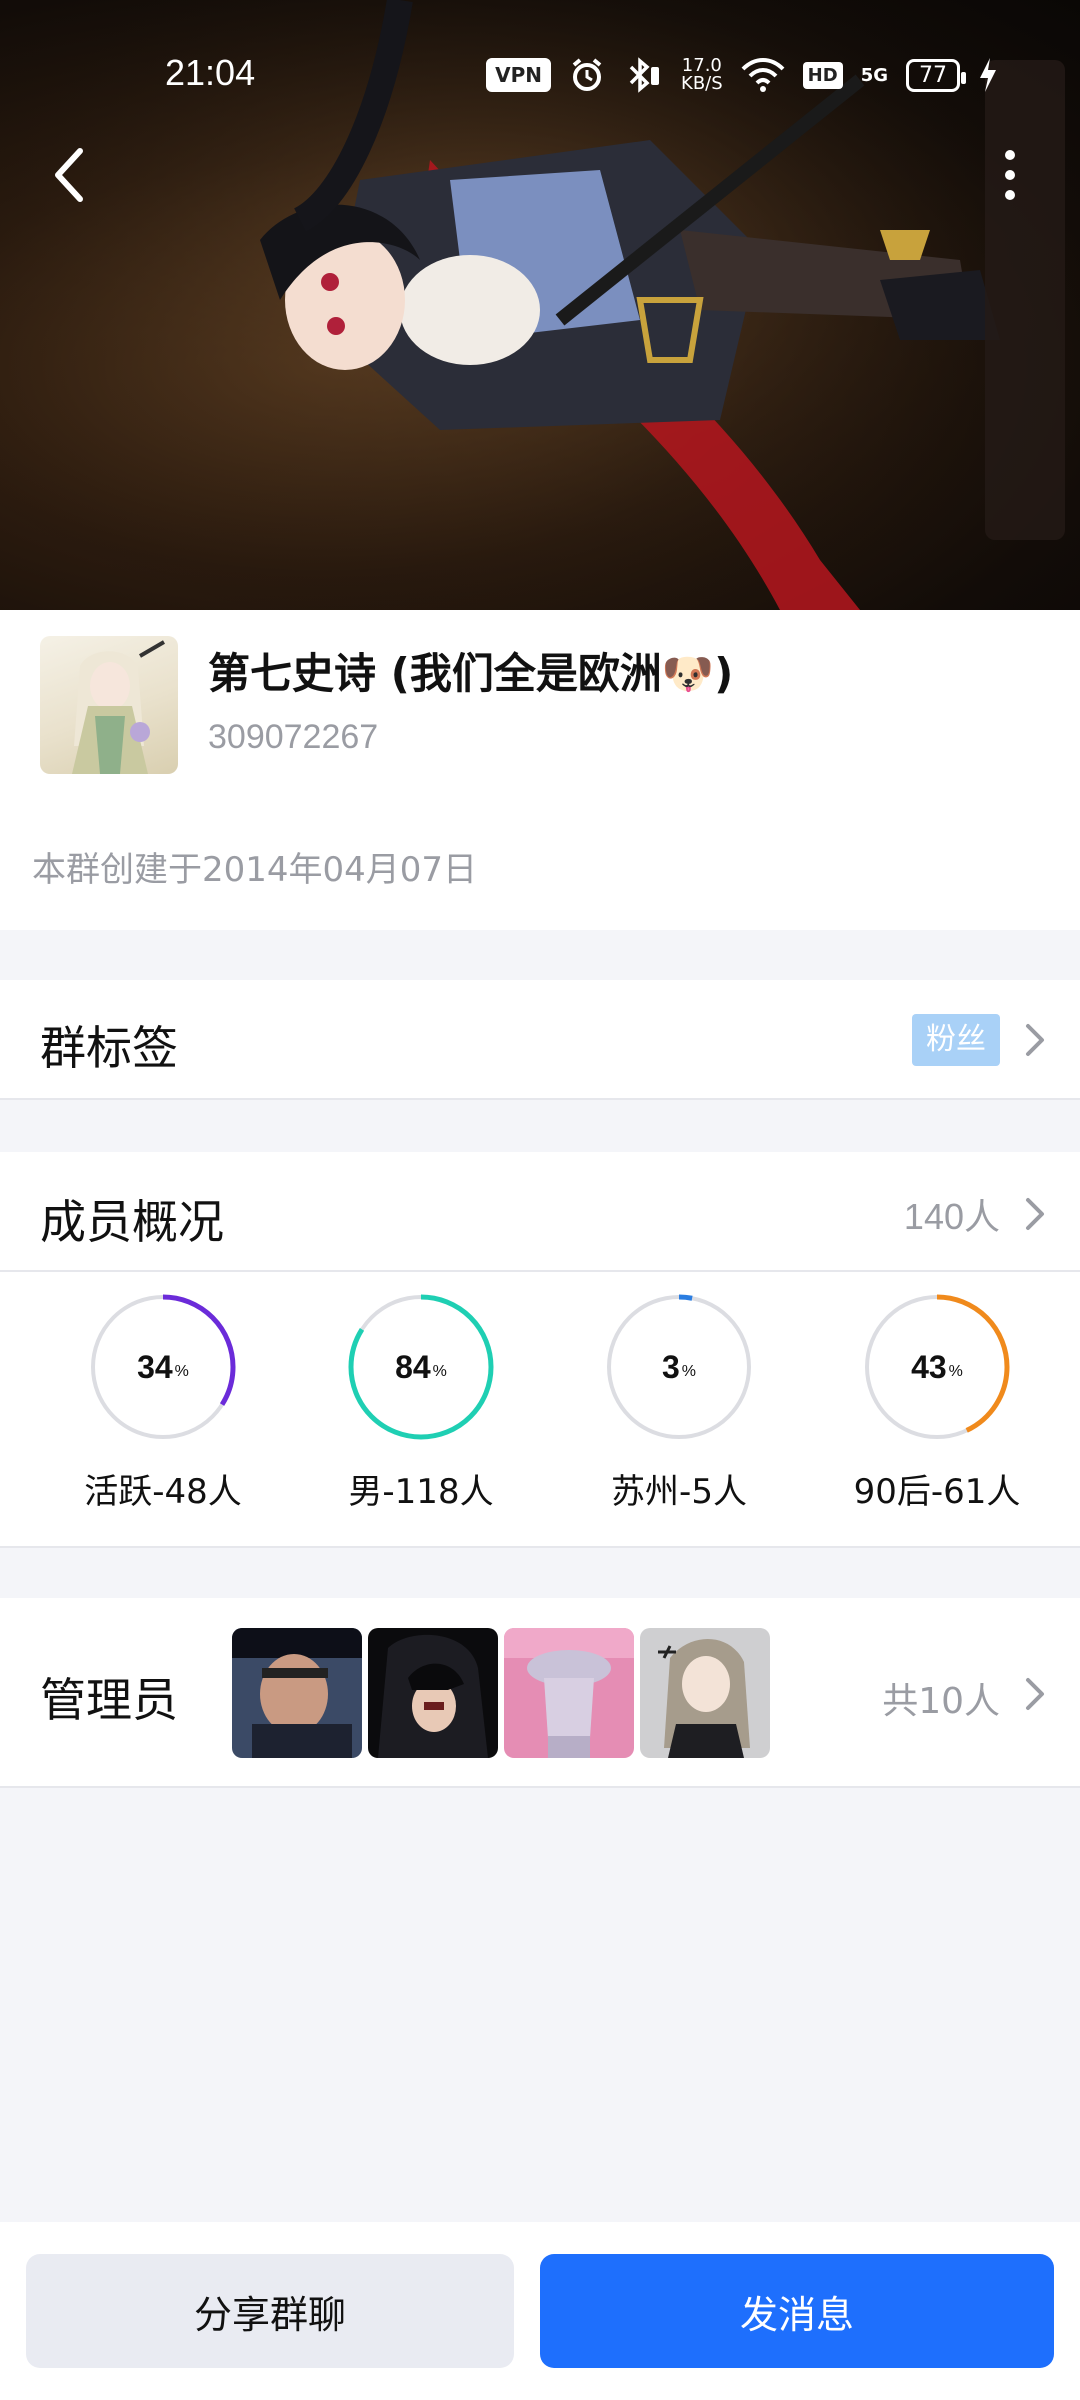 The image size is (1080, 2400). I want to click on stat-active: 34% 活跃-48人, so click(160, 1414).